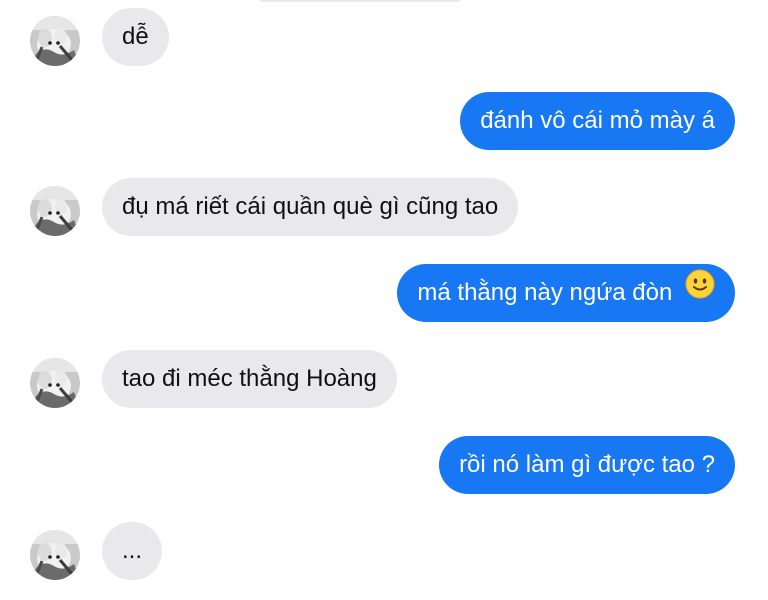 The width and height of the screenshot is (768, 600). I want to click on message-text: má thằng này ngứa đòn, so click(545, 292).